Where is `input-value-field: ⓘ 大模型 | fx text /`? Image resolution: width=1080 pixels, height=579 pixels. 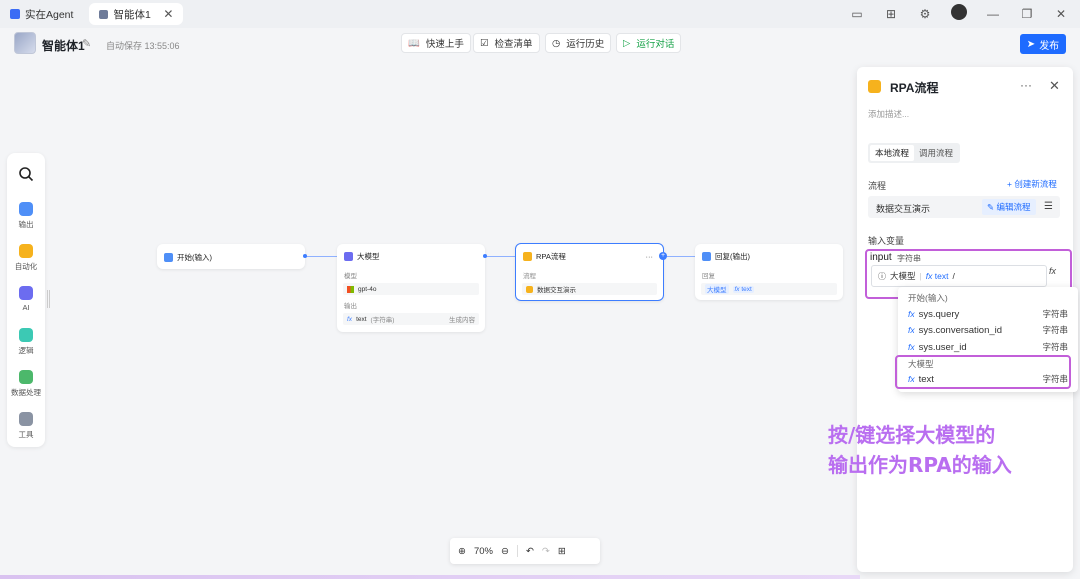 input-value-field: ⓘ 大模型 | fx text / is located at coordinates (959, 276).